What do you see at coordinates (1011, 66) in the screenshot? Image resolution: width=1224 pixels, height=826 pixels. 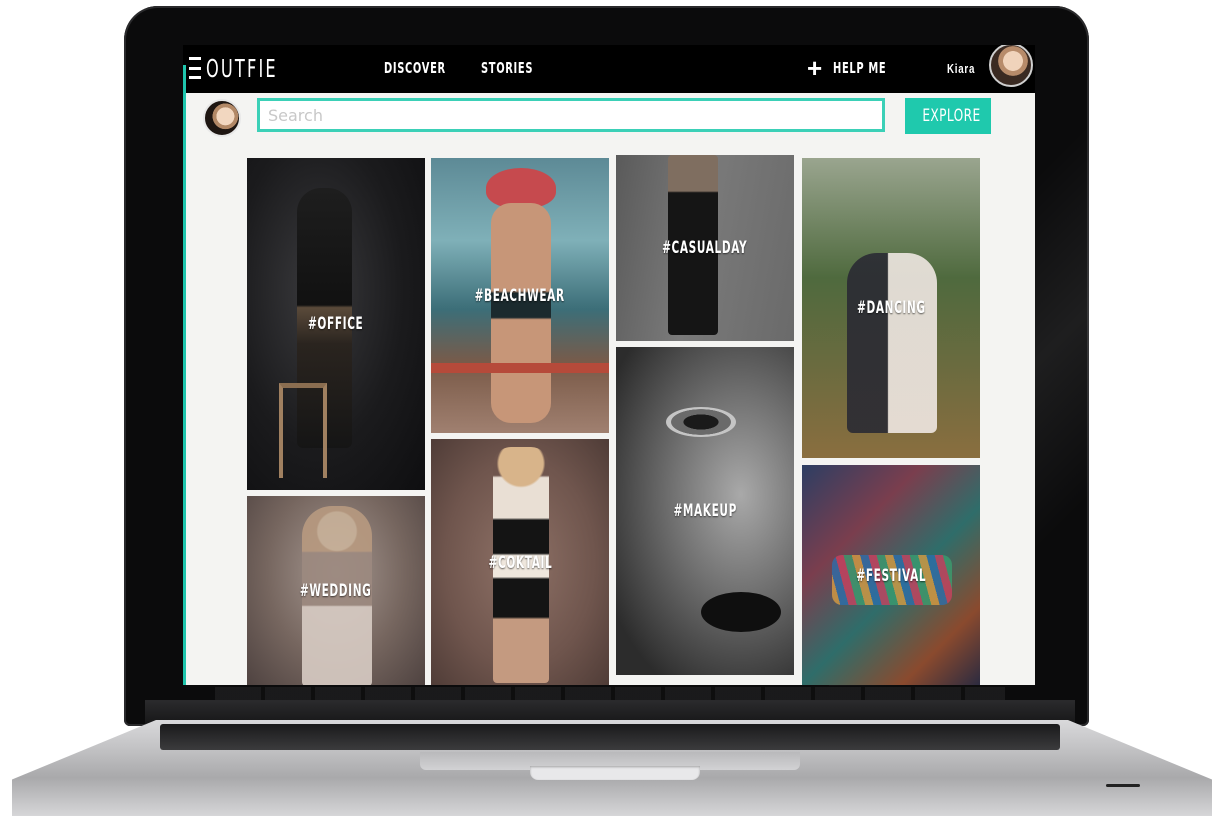 I see `user-avatar` at bounding box center [1011, 66].